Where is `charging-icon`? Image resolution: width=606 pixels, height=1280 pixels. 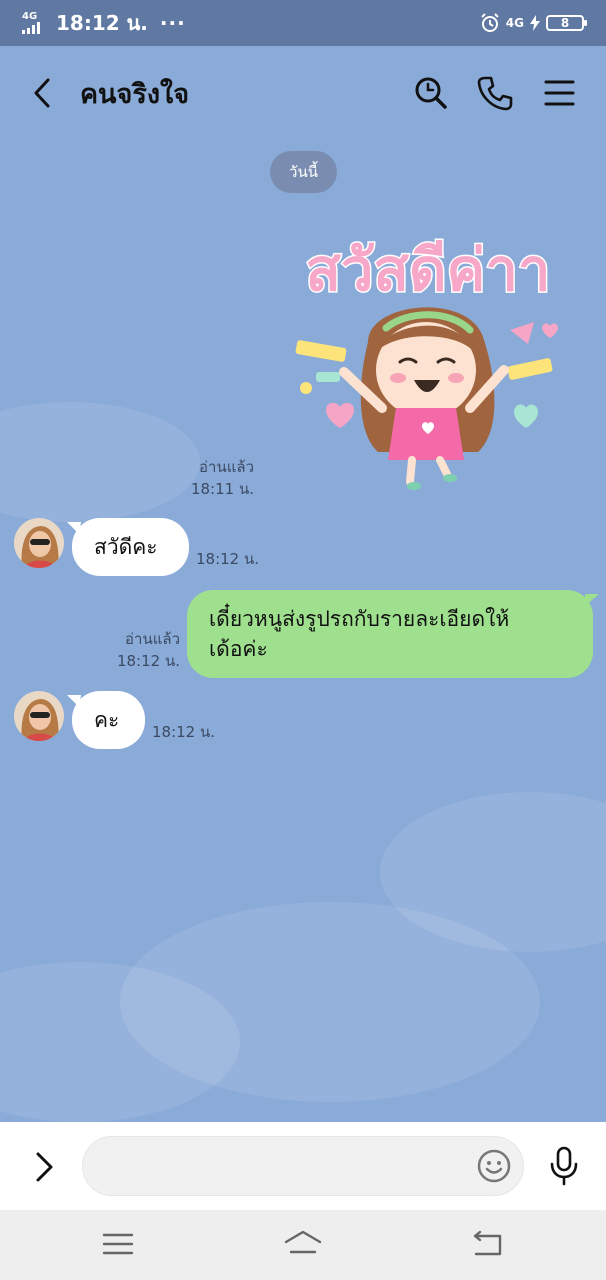
charging-icon is located at coordinates (535, 23).